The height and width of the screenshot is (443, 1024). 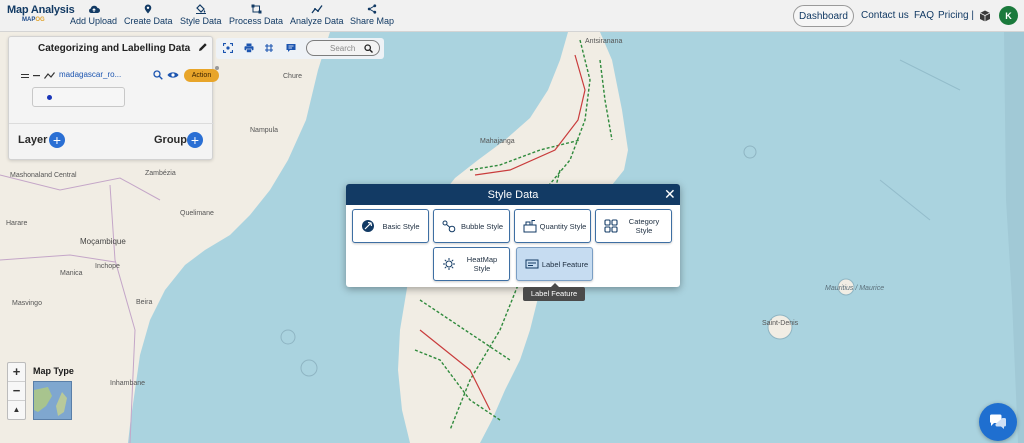 I want to click on map-type-thumbnail, so click(x=52, y=400).